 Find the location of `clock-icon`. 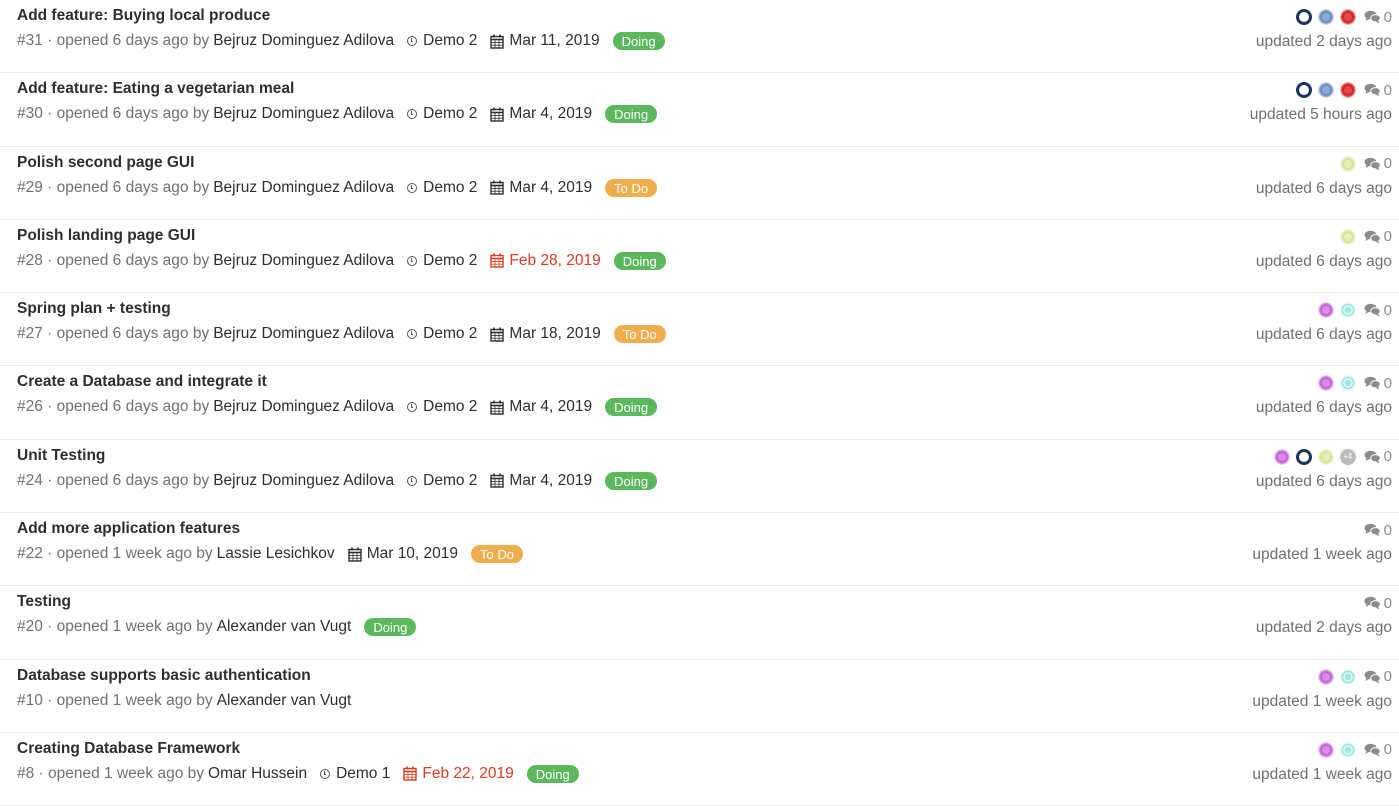

clock-icon is located at coordinates (325, 773).